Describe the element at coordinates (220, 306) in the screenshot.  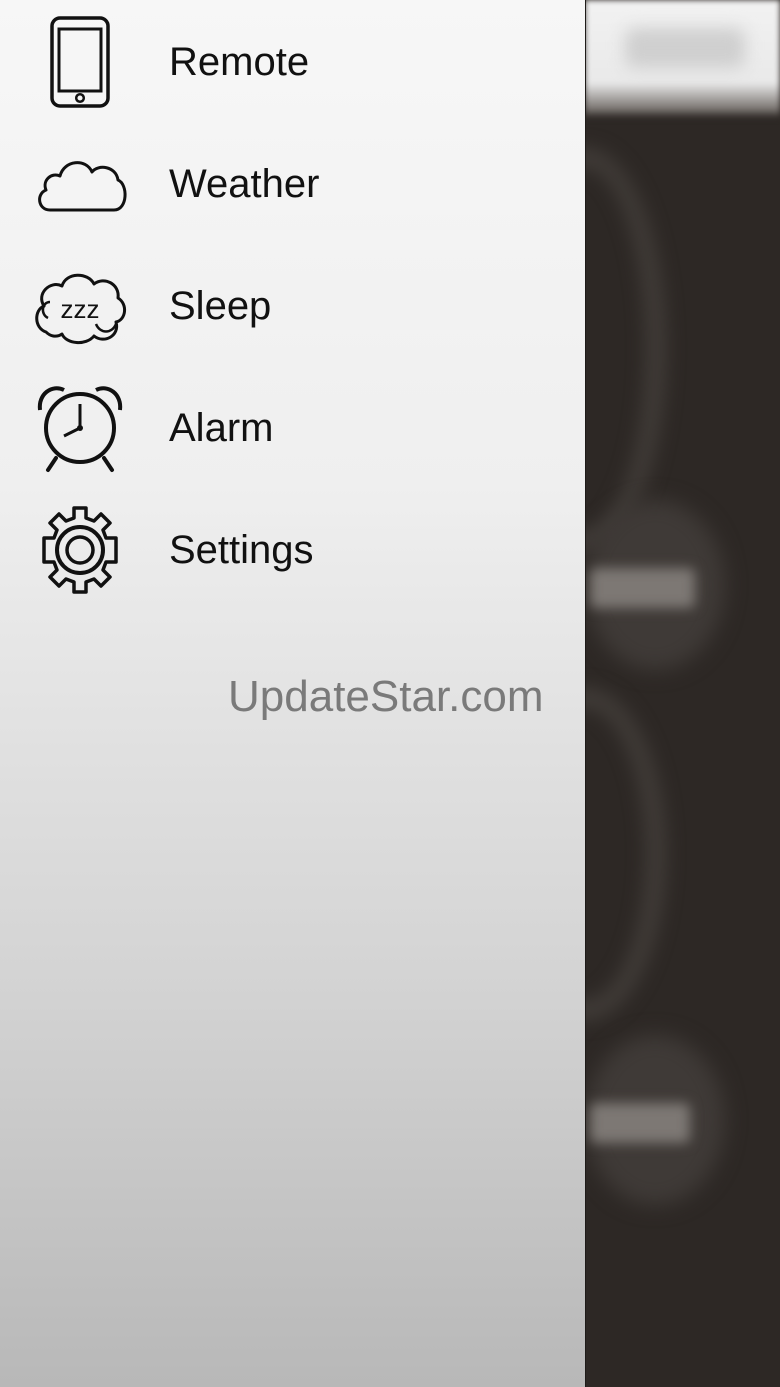
I see `menu-item-label: Sleep` at that location.